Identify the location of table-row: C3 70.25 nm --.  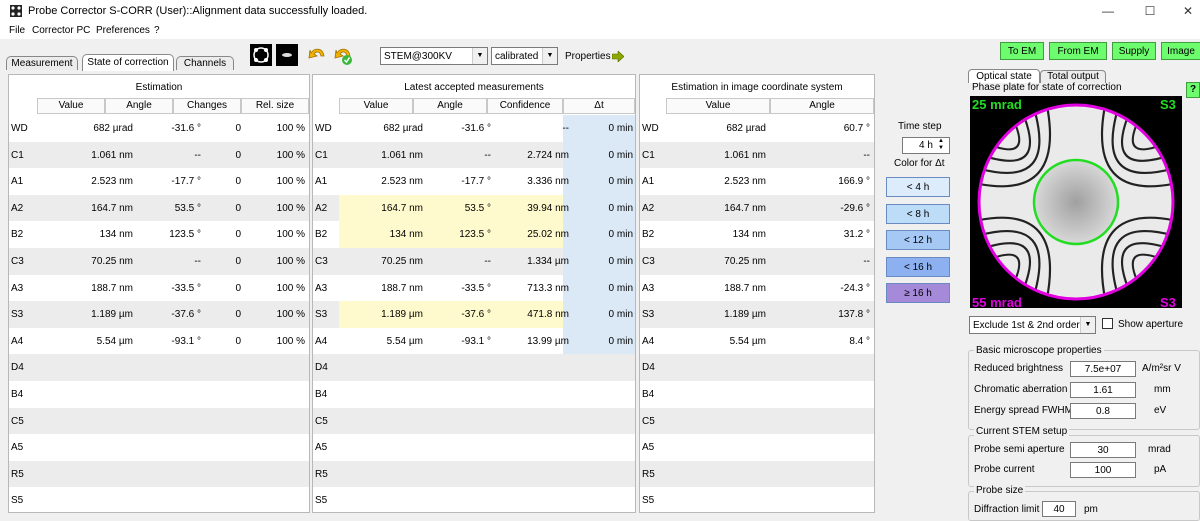
(757, 261).